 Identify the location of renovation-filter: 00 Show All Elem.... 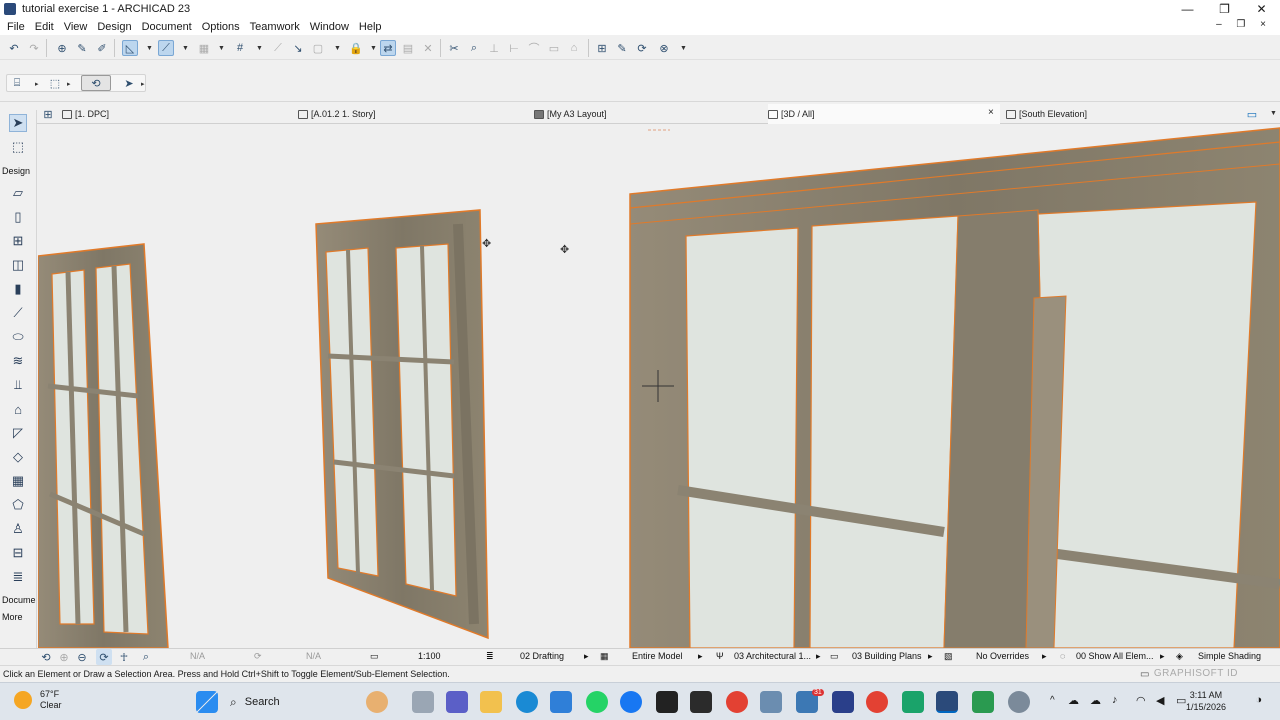
(1115, 656).